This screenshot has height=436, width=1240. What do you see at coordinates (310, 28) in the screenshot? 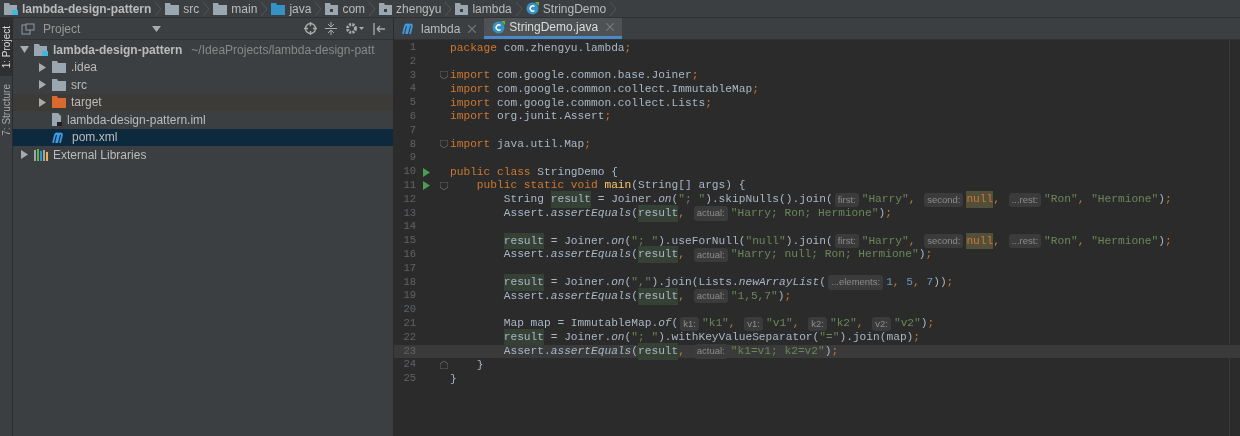
I see `locate-icon` at bounding box center [310, 28].